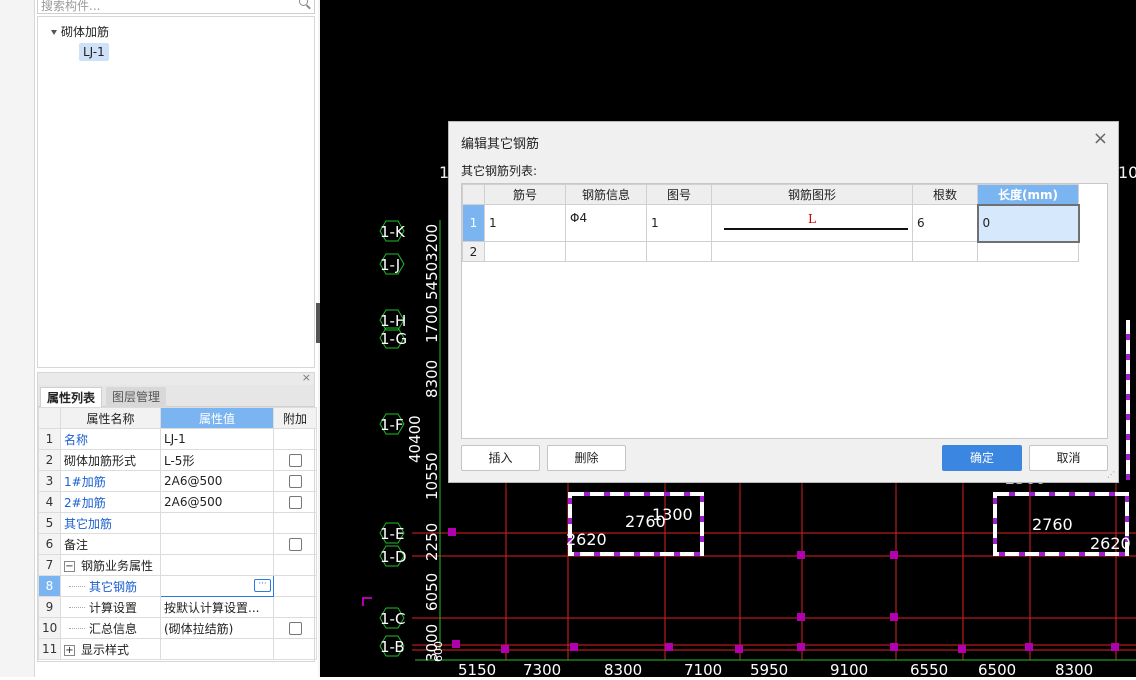 The image size is (1136, 680). Describe the element at coordinates (367, 601) in the screenshot. I see `corner-marker` at that location.